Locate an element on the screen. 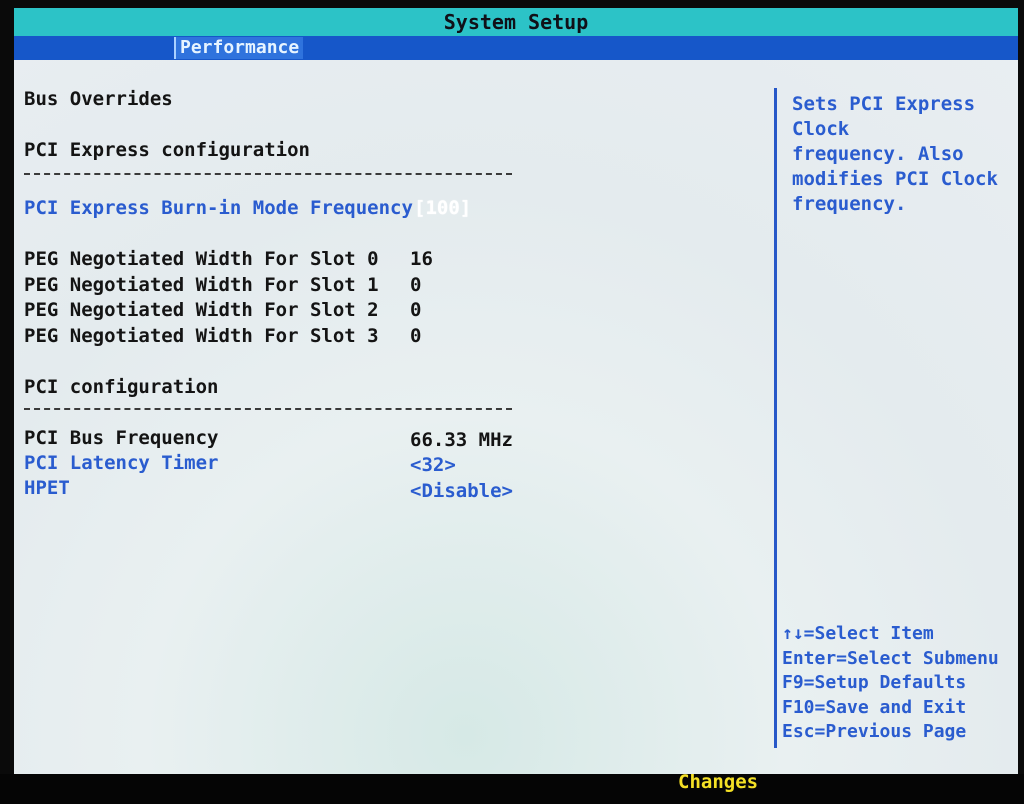  key-hint-setup-defaults: F9=Setup Defaults is located at coordinates (874, 682).